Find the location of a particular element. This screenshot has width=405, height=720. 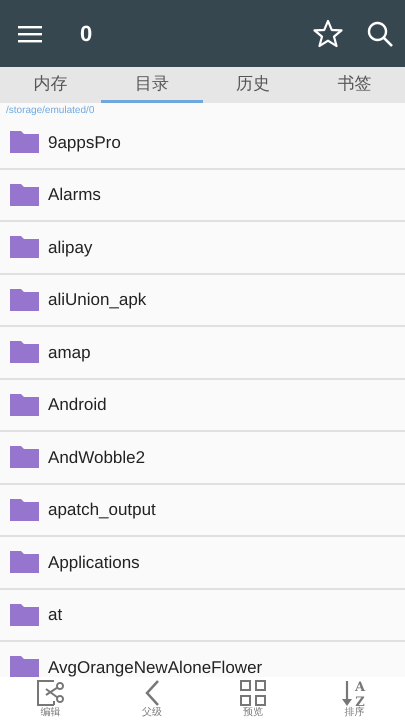

toolbar-button: 父级 is located at coordinates (151, 698).